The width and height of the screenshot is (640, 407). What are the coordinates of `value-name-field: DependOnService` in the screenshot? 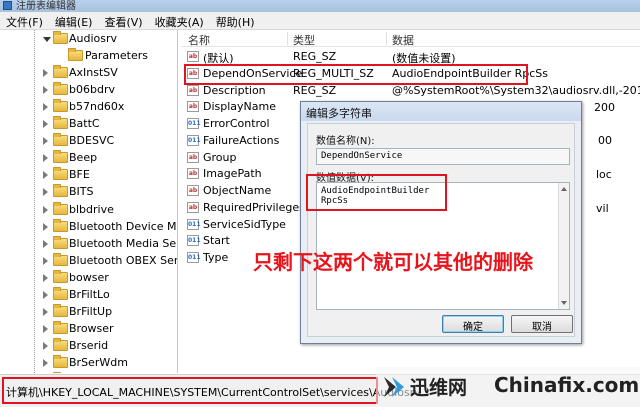 It's located at (443, 156).